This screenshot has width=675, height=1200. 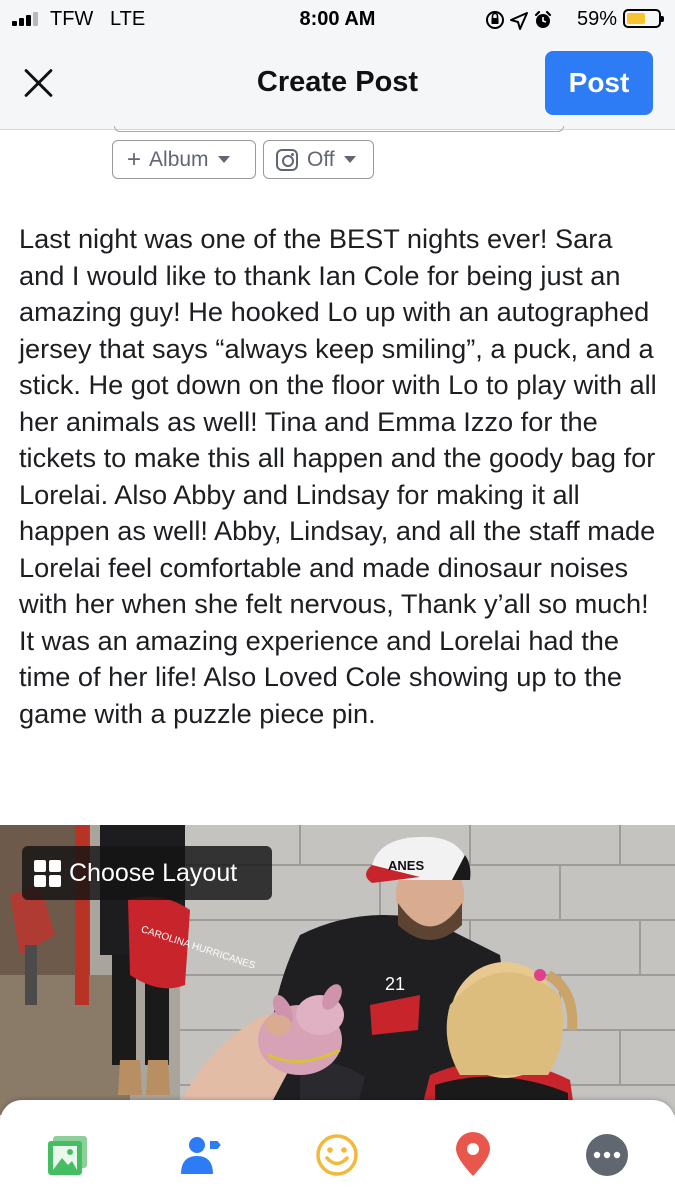 What do you see at coordinates (134, 159) in the screenshot?
I see `plus-icon: +` at bounding box center [134, 159].